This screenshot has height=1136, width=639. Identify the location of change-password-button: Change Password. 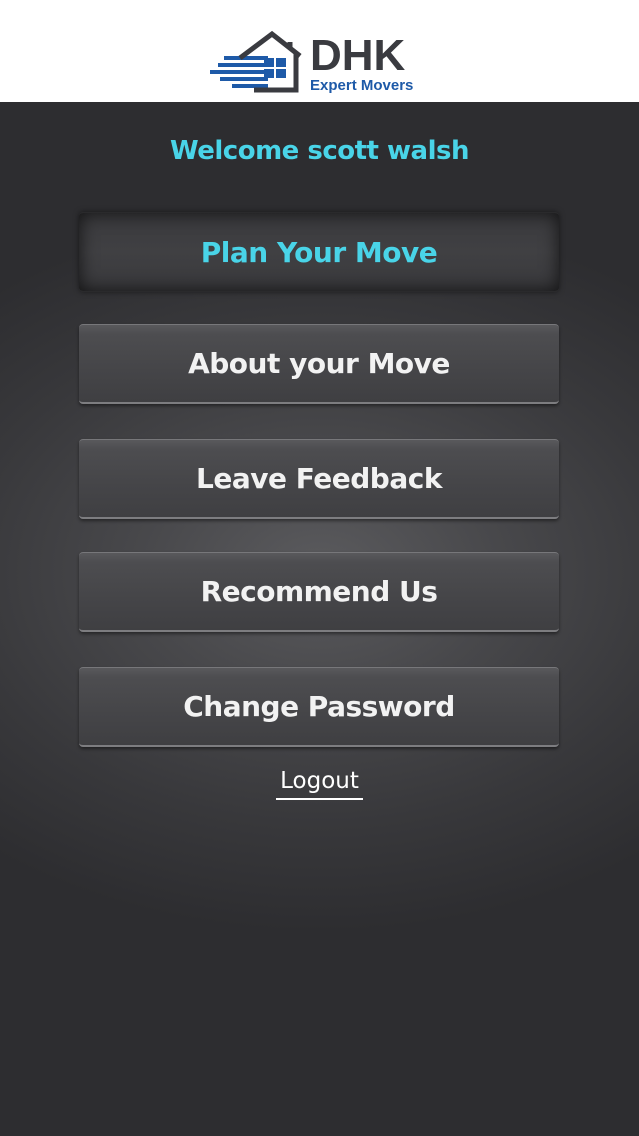
(319, 707).